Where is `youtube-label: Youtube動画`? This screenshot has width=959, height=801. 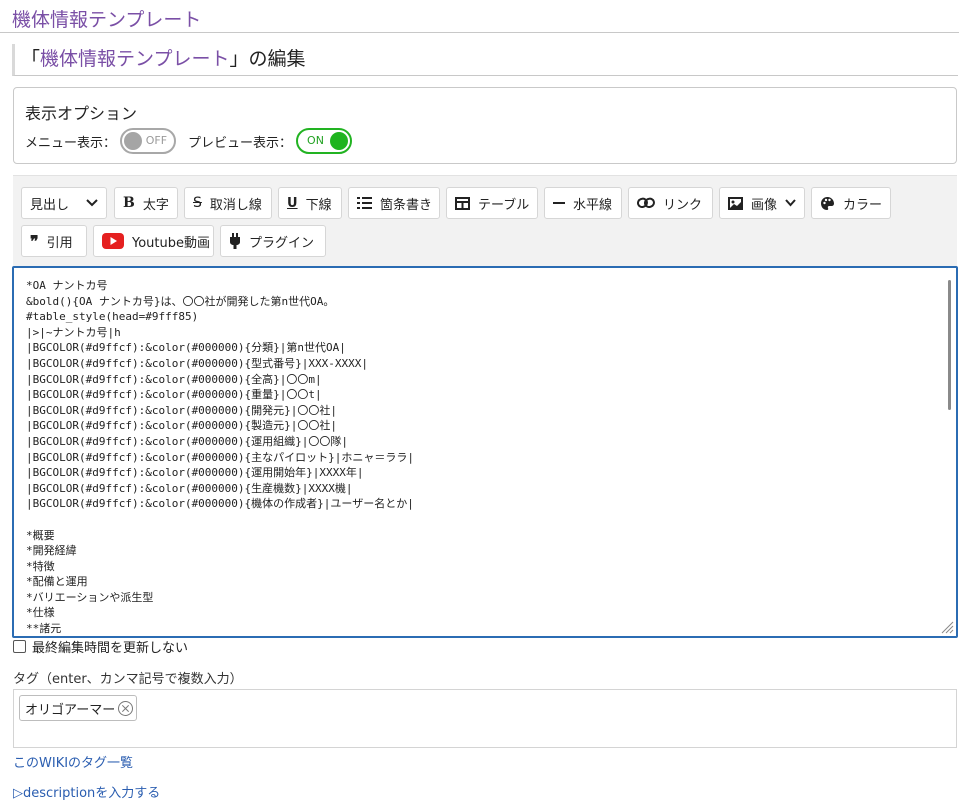 youtube-label: Youtube動画 is located at coordinates (171, 243).